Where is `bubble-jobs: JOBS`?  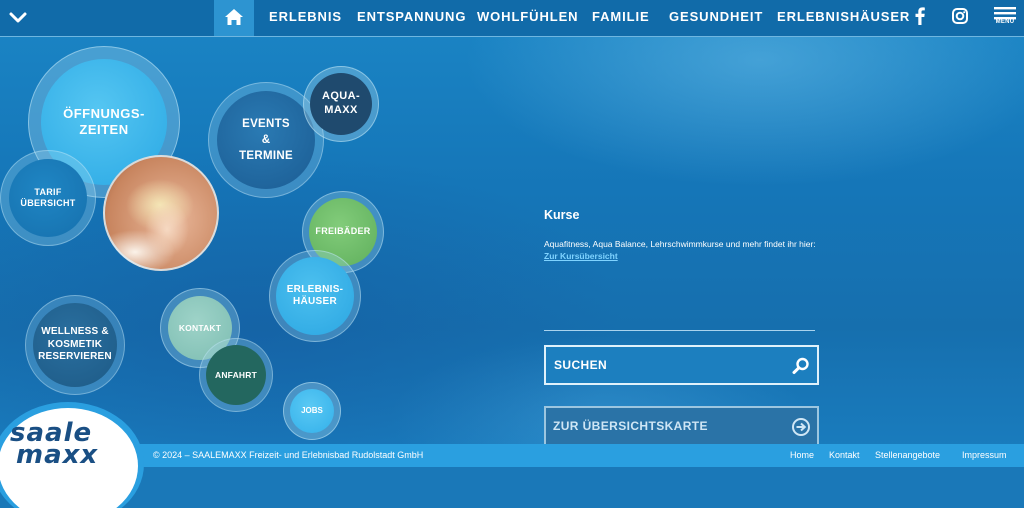
bubble-jobs: JOBS is located at coordinates (312, 411).